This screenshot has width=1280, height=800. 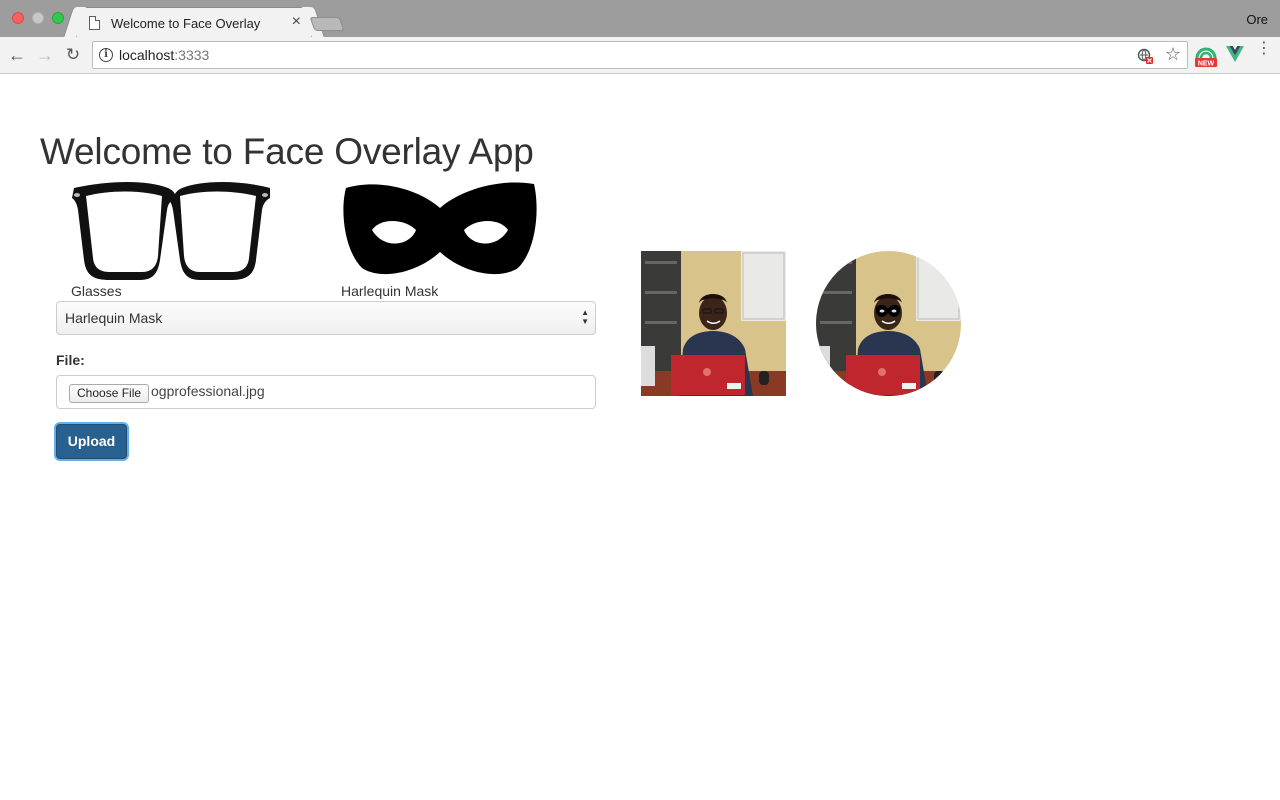 What do you see at coordinates (1145, 56) in the screenshot?
I see `translate-blocked-icon` at bounding box center [1145, 56].